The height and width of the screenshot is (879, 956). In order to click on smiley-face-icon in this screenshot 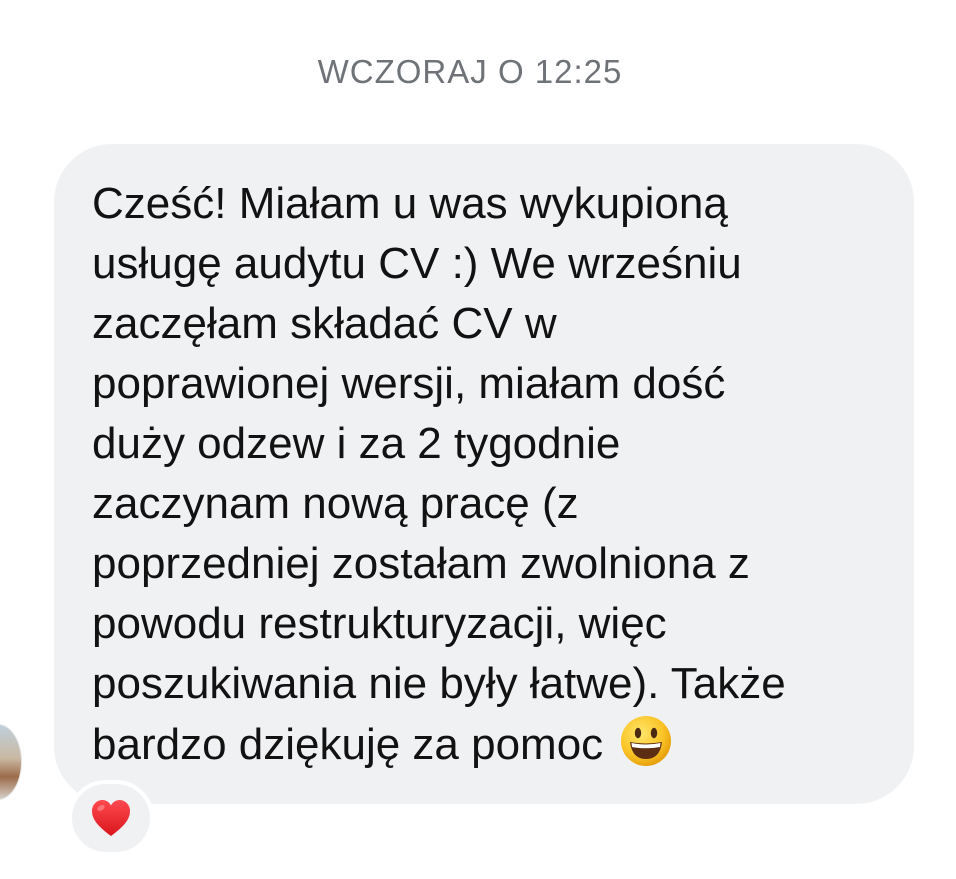, I will do `click(646, 741)`.